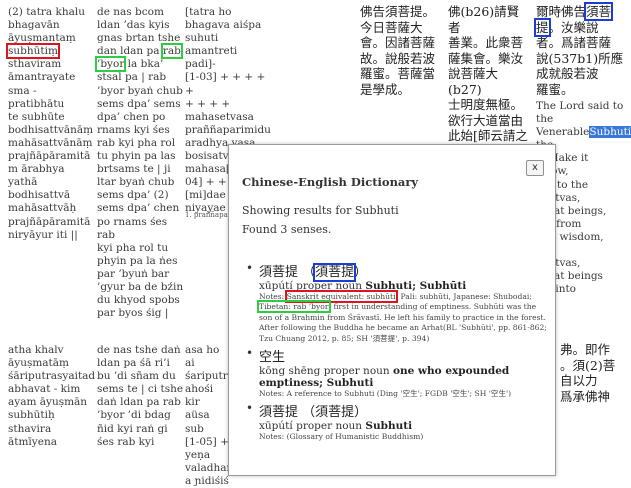  Describe the element at coordinates (133, 247) in the screenshot. I see `text-line: kyi pha rol tu` at that location.